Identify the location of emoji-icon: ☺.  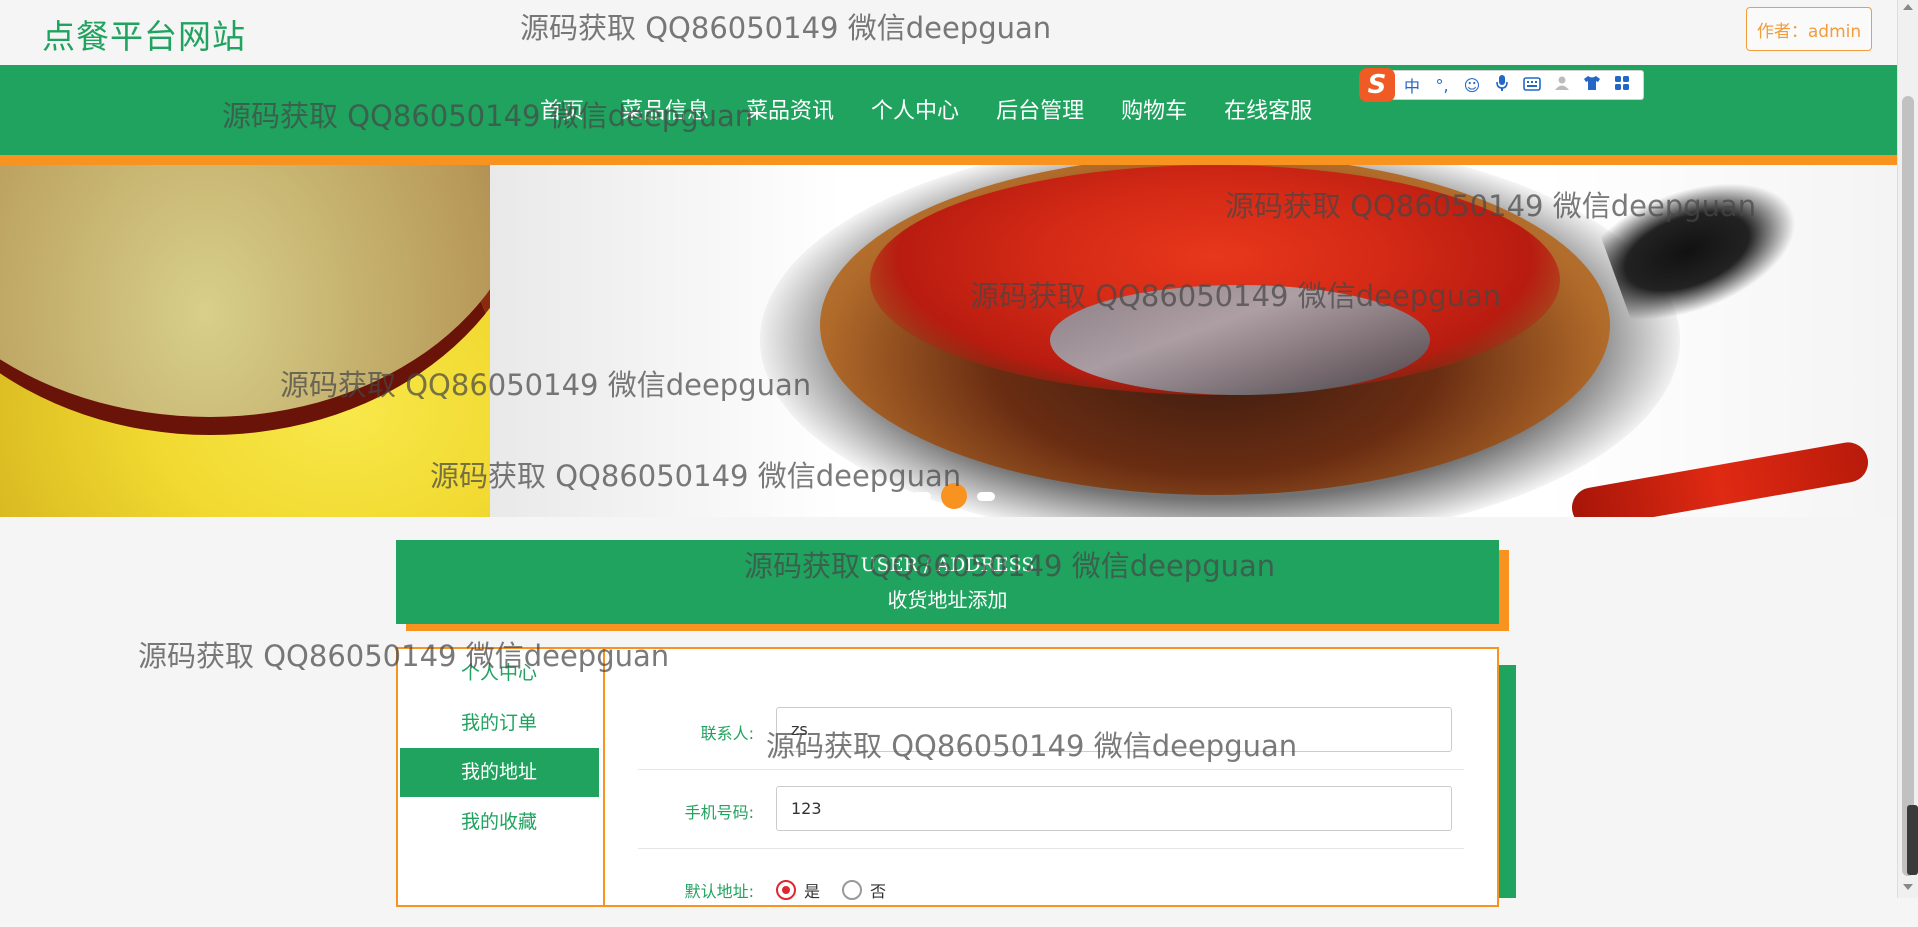
(1472, 85).